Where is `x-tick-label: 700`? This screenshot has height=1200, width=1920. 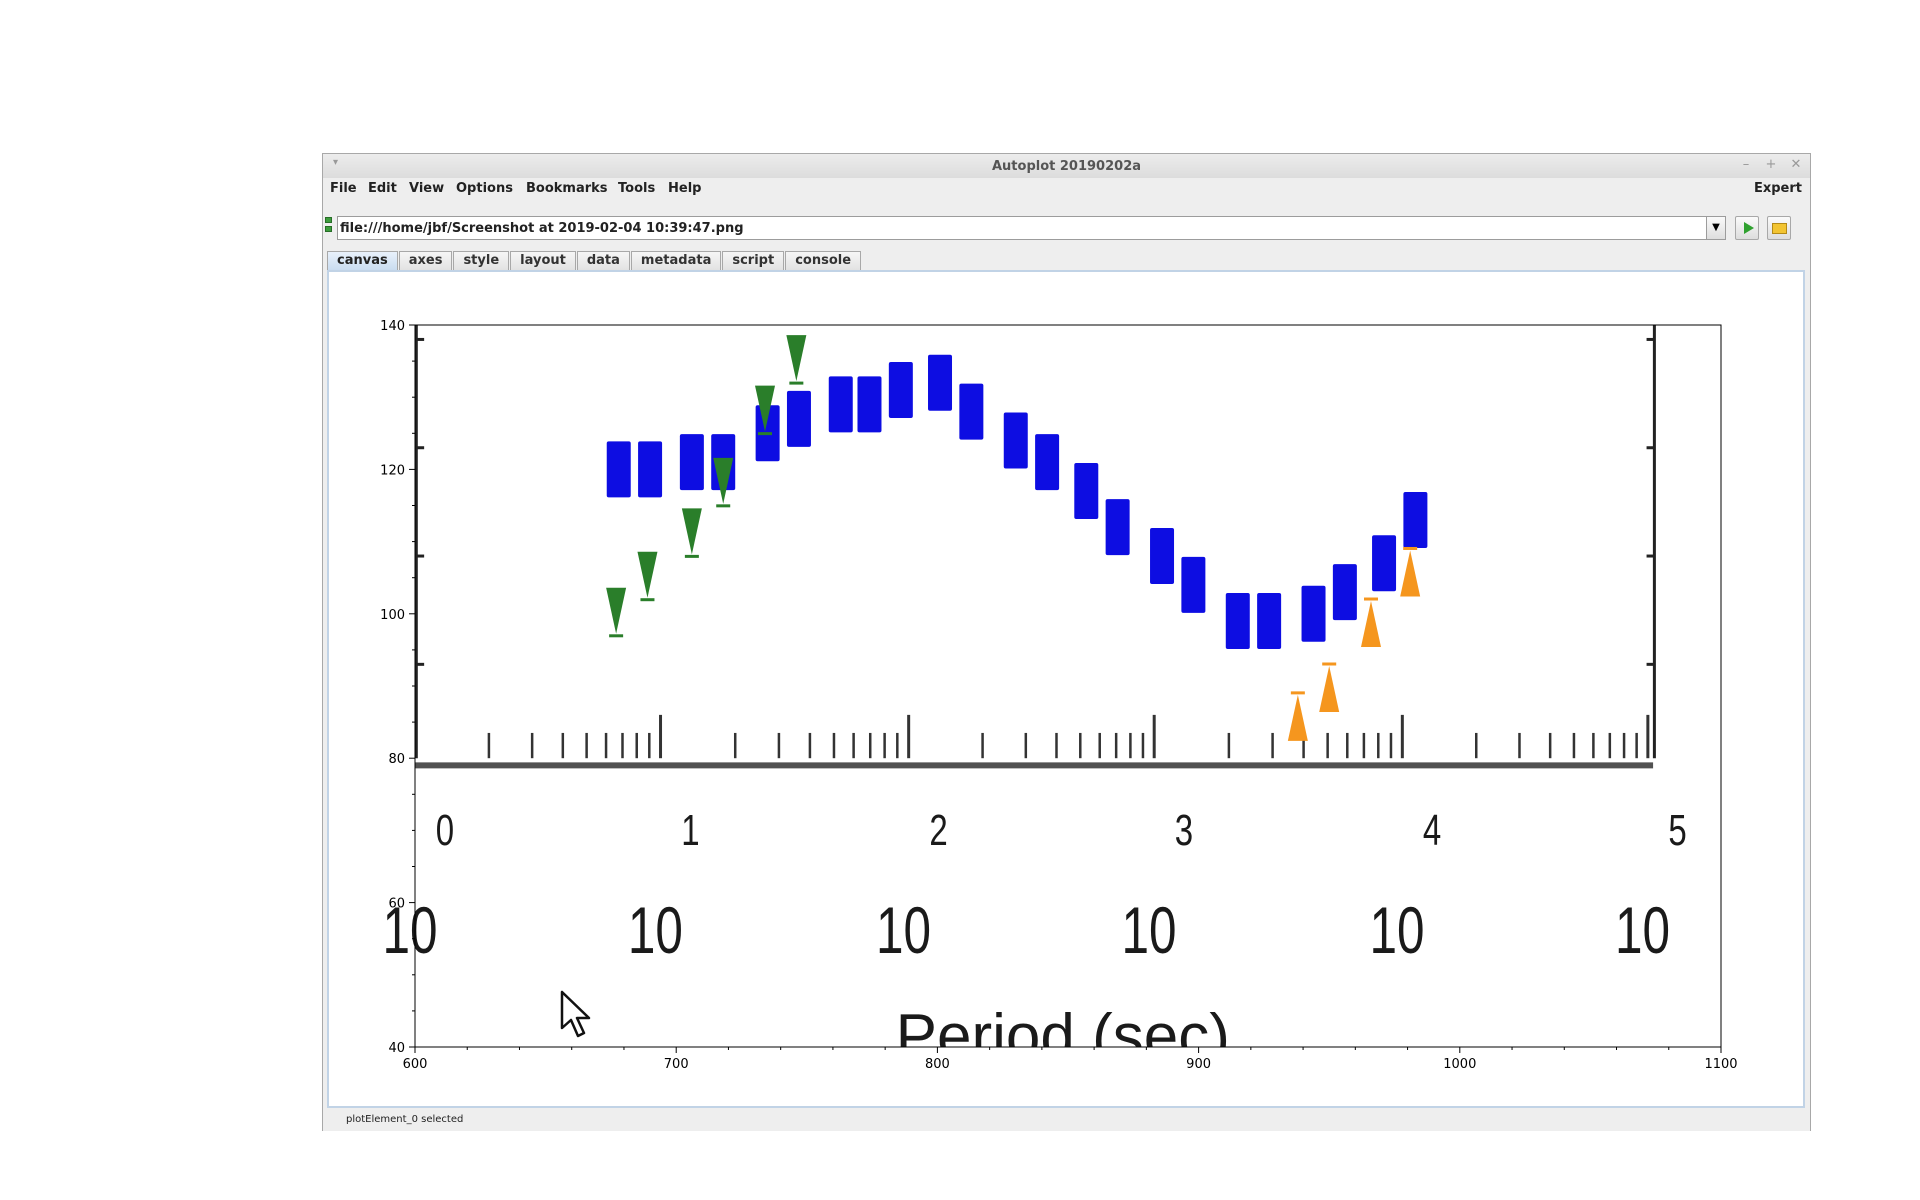 x-tick-label: 700 is located at coordinates (676, 1064).